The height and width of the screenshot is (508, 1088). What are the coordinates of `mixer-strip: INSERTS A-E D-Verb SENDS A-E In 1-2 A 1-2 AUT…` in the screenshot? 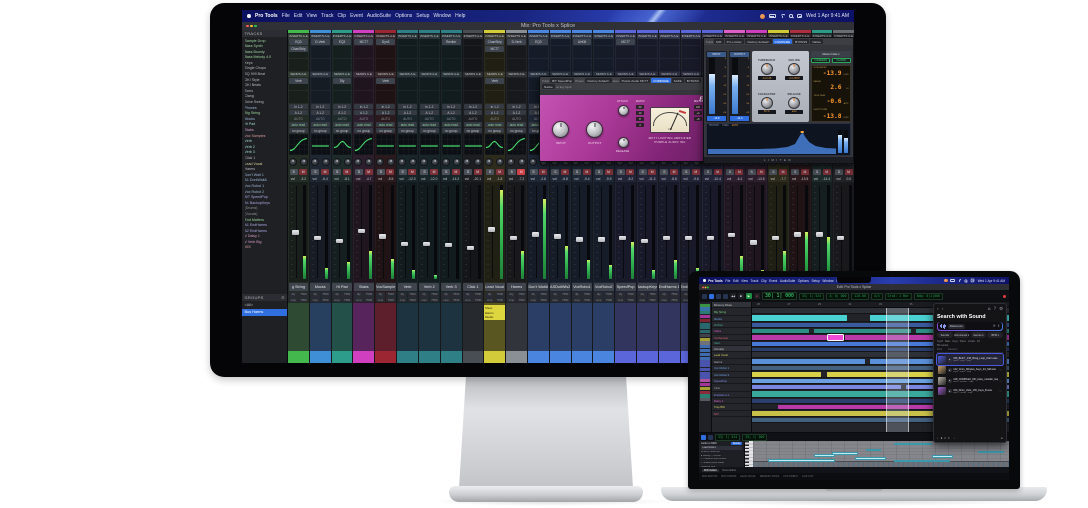 It's located at (516, 196).